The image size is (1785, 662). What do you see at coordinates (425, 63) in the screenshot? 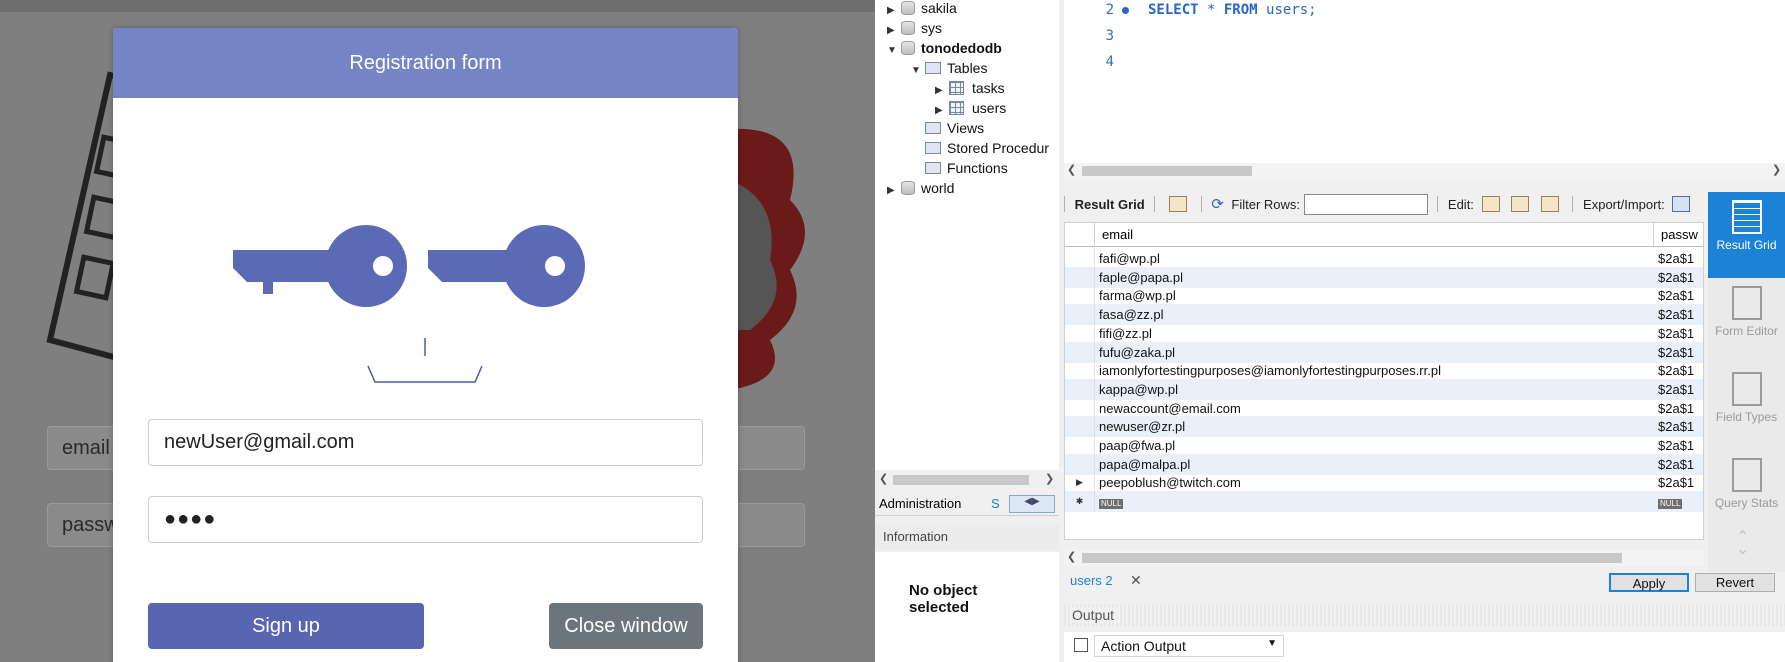
I see `modal-title: Registration form` at bounding box center [425, 63].